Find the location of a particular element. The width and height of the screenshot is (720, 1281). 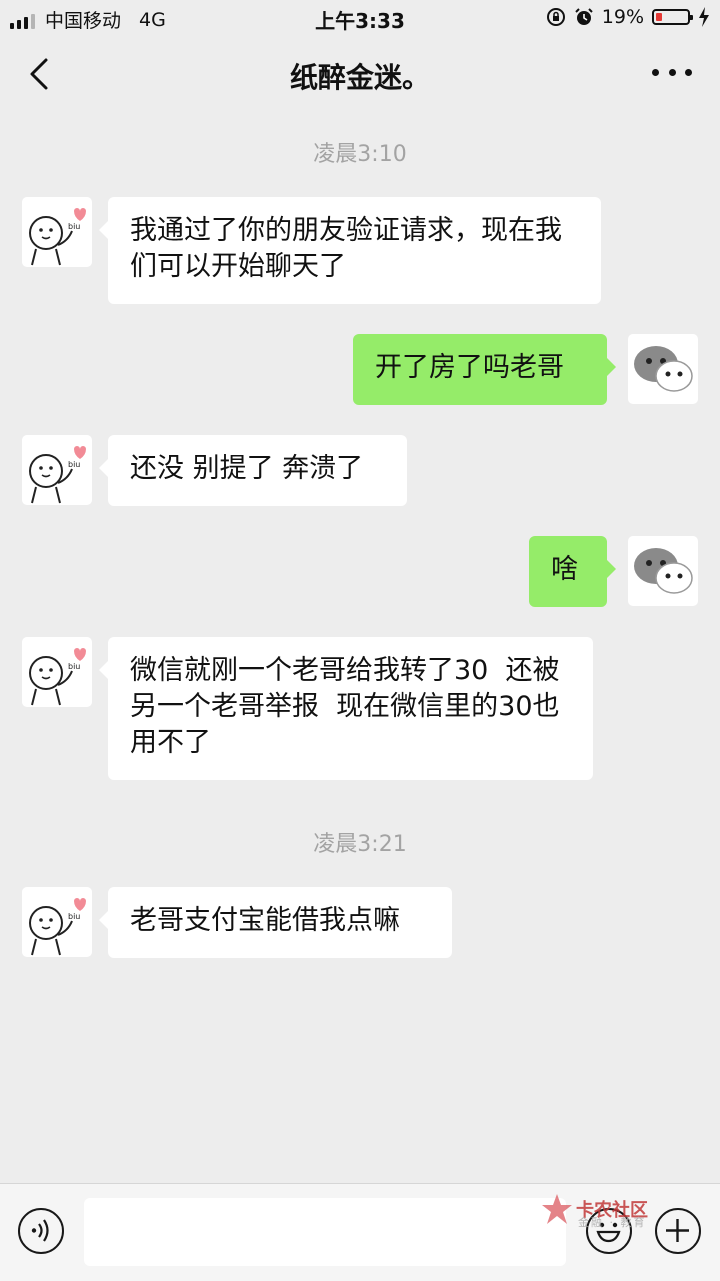

timestamp: 凌晨3:10 is located at coordinates (360, 154).